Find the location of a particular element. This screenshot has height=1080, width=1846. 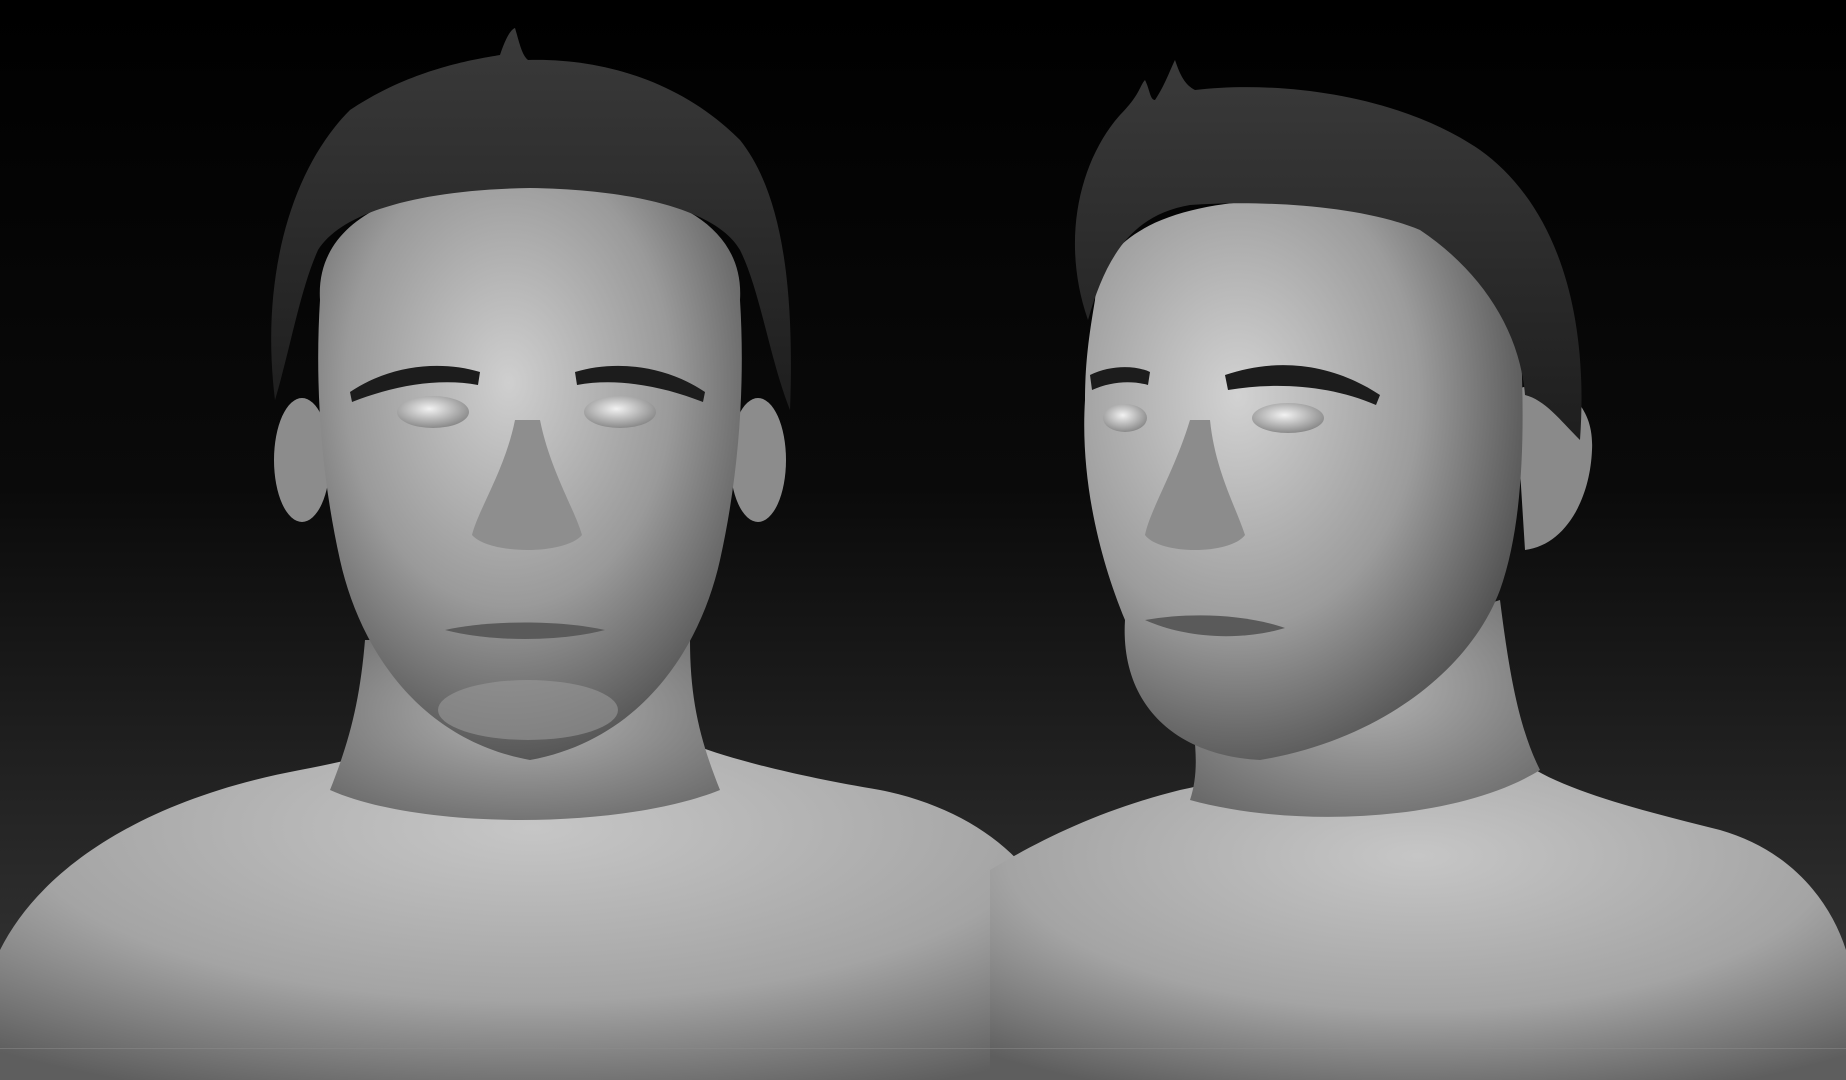

viewport-bottom-edge is located at coordinates (923, 1048).